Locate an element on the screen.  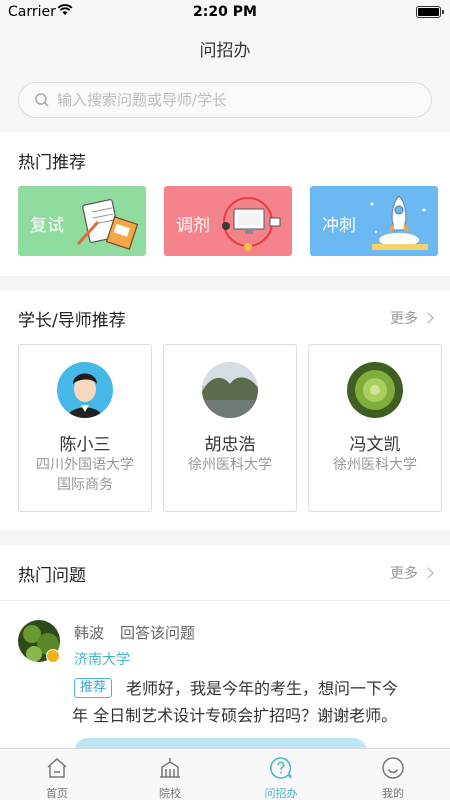
question-text-line: 老师好，我是今年的考生，想问一下今 is located at coordinates (253, 688).